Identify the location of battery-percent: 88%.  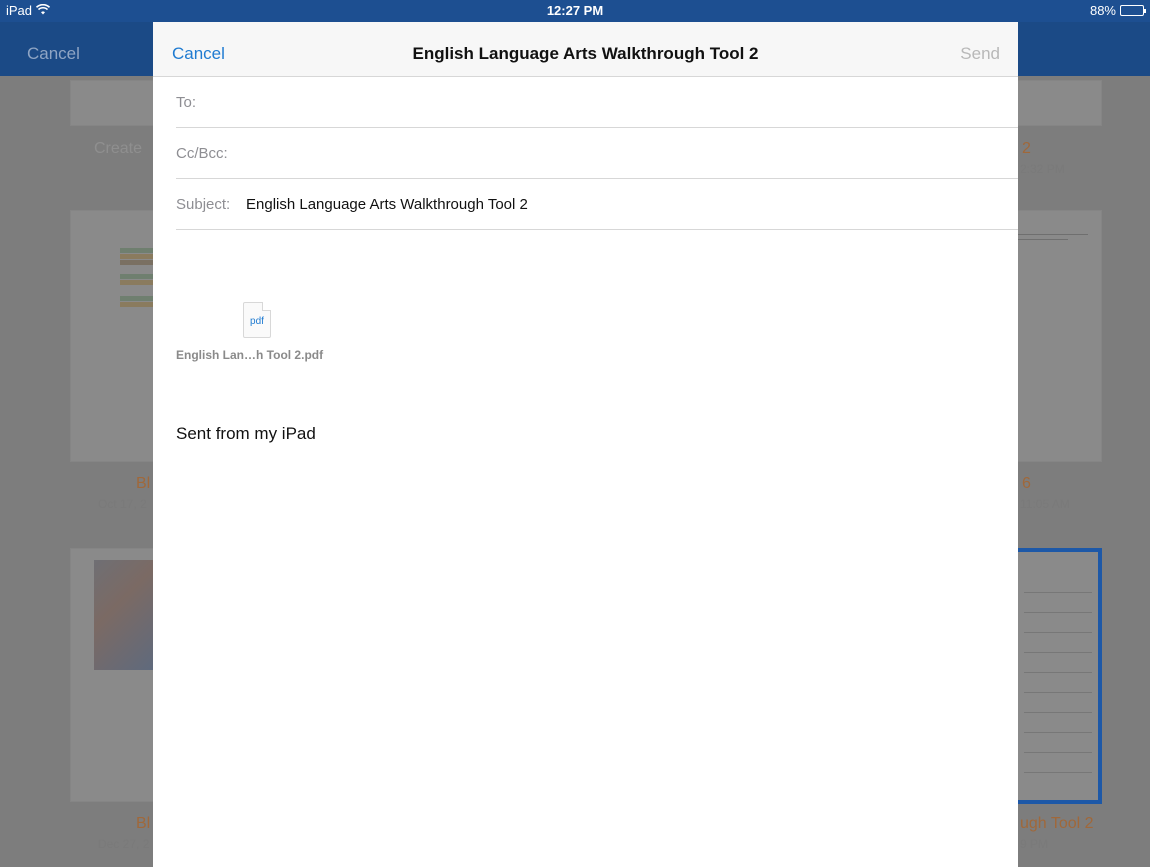
(1102, 10).